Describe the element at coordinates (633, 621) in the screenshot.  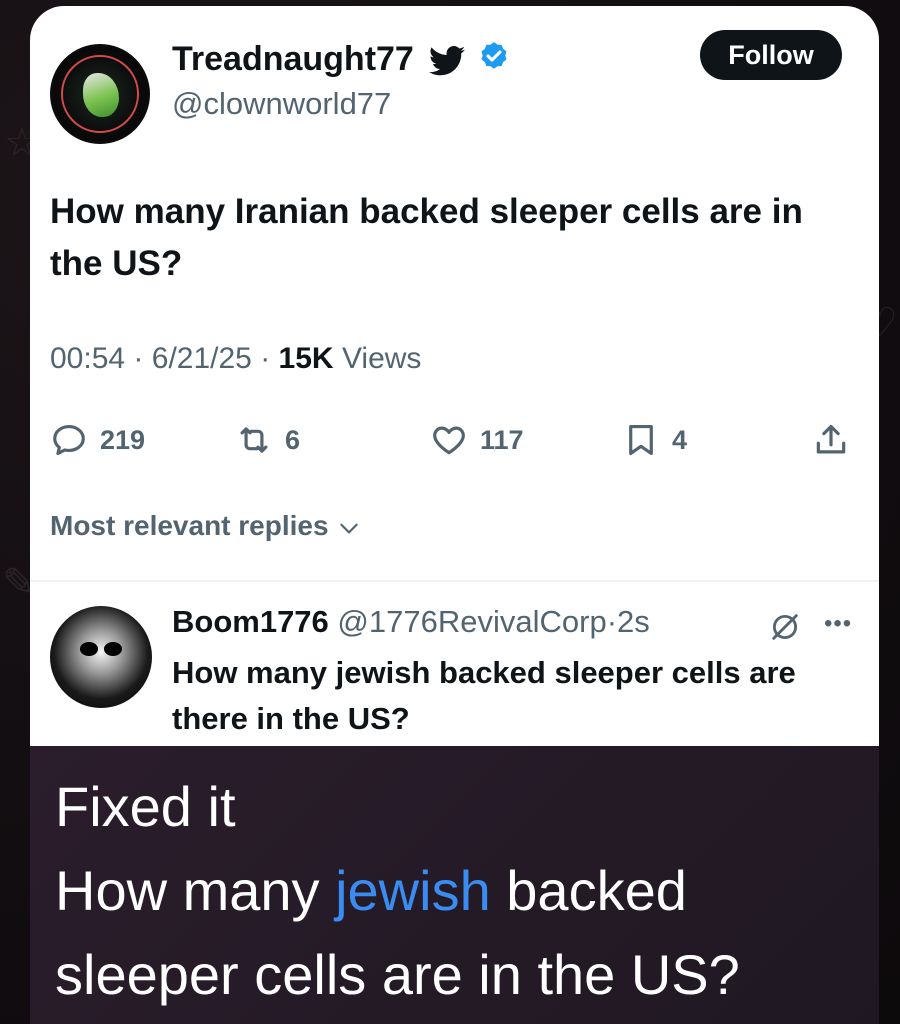
I see `reply-age: 2s` at that location.